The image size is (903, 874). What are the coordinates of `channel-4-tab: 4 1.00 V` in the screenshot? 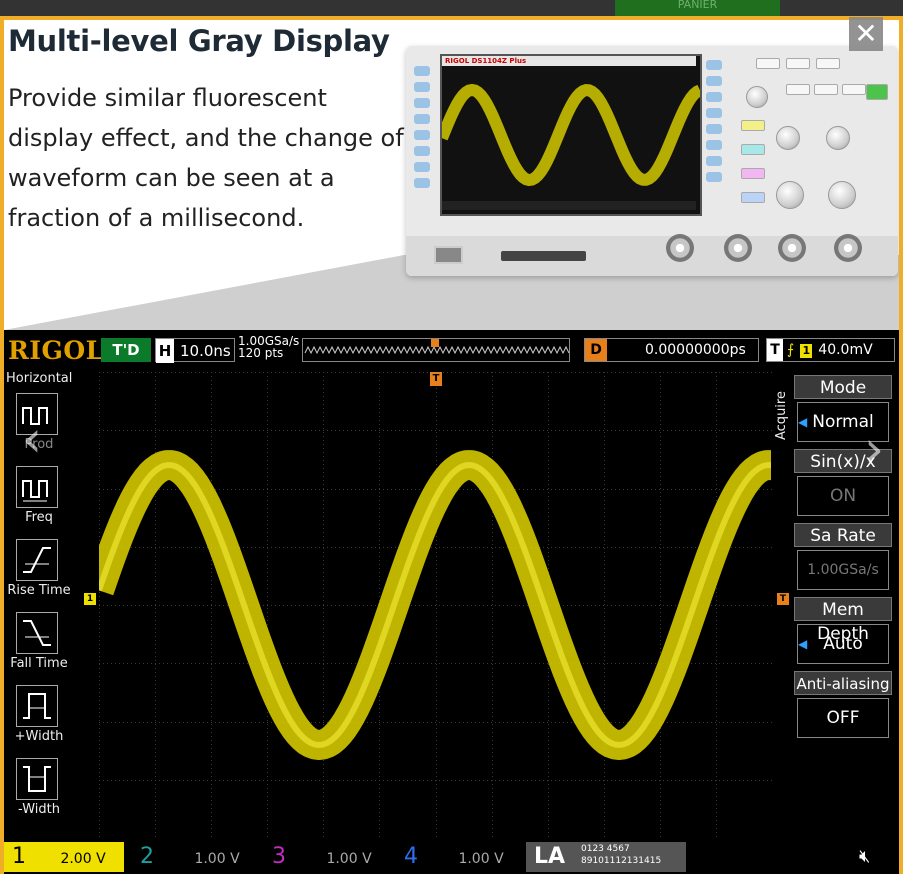 It's located at (456, 857).